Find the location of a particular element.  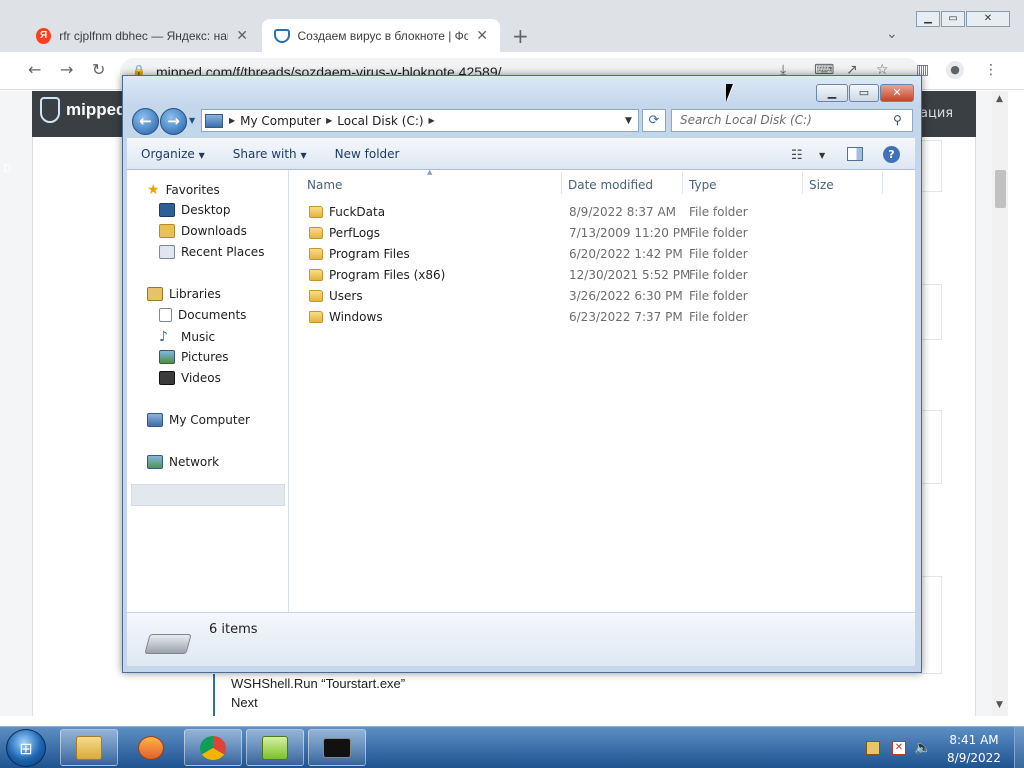

new-folder-button: New folder is located at coordinates (367, 154).